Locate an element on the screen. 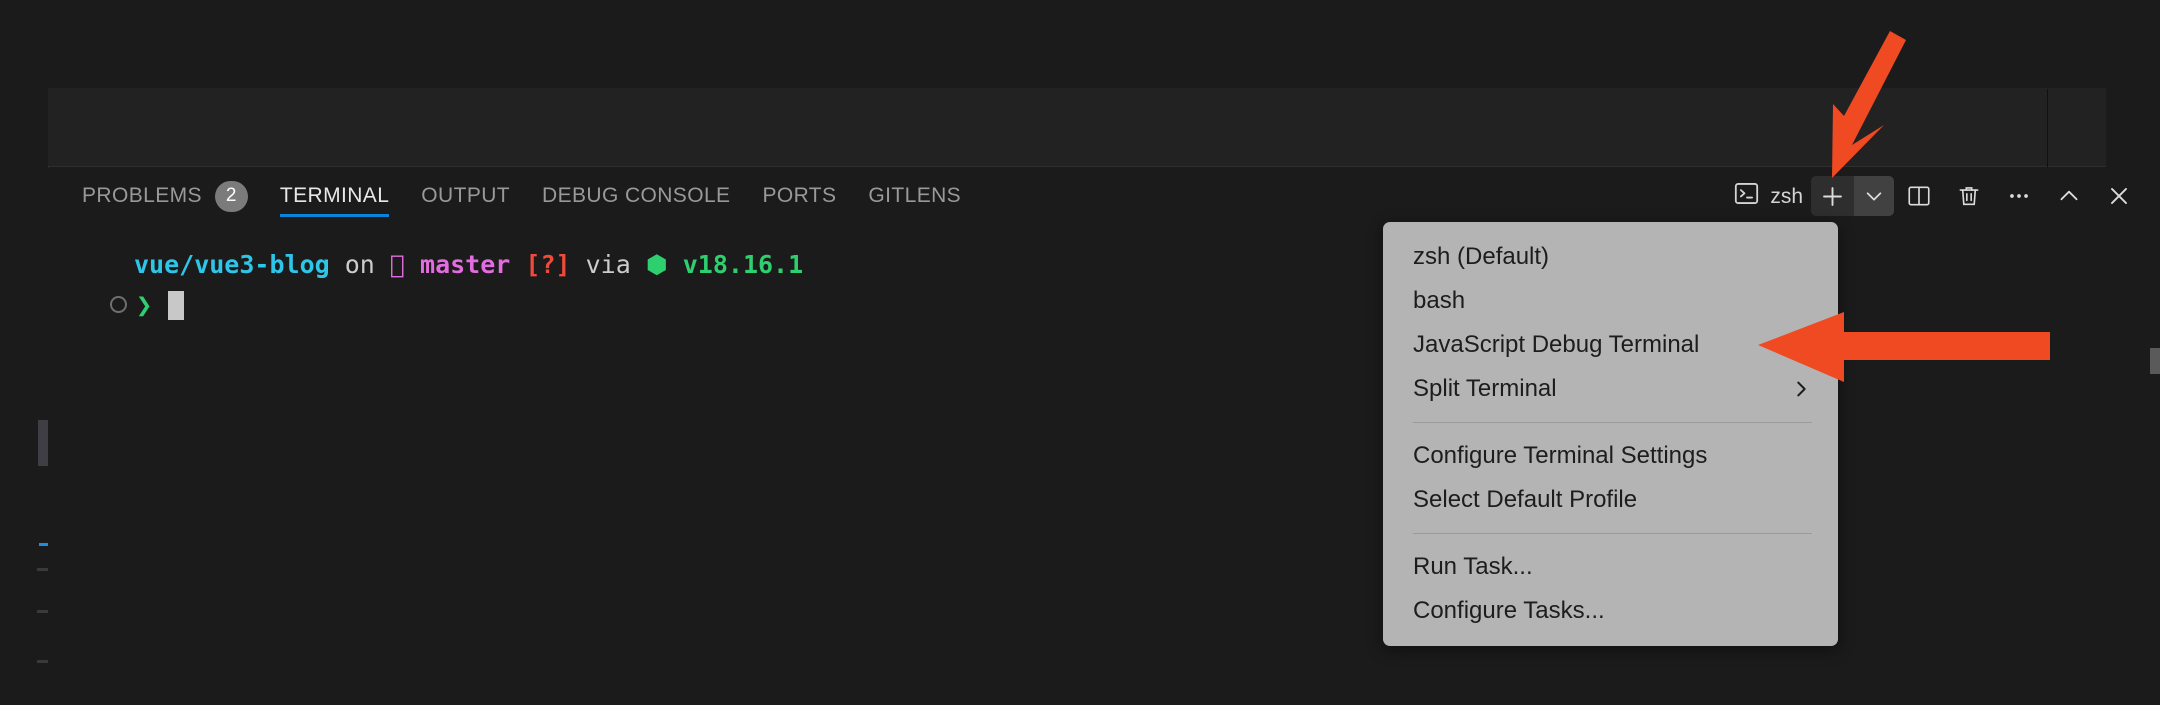 This screenshot has height=705, width=2160. menu-item-label: Select Default Profile is located at coordinates (1525, 499).